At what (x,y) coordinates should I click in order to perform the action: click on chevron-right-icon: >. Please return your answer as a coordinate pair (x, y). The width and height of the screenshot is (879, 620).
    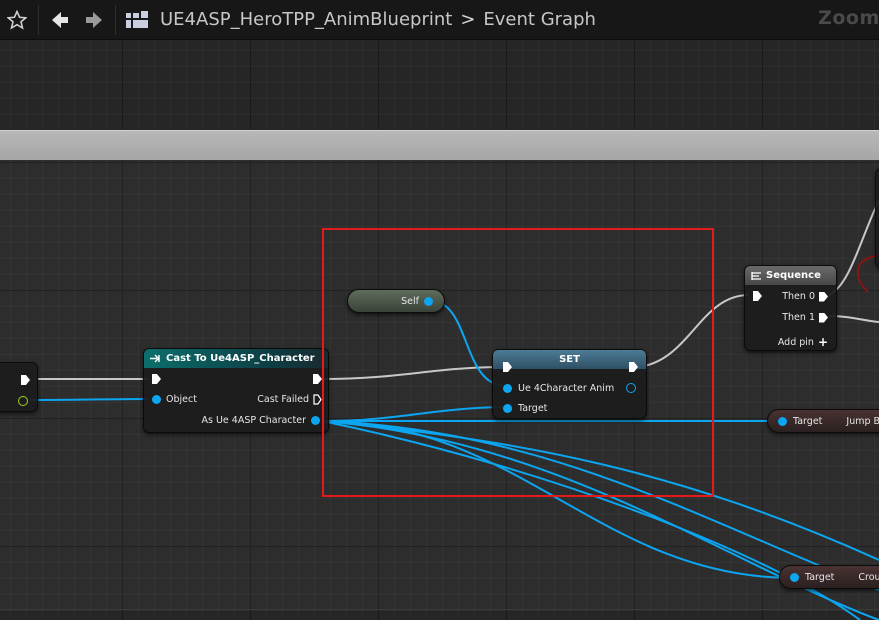
    Looking at the image, I should click on (468, 19).